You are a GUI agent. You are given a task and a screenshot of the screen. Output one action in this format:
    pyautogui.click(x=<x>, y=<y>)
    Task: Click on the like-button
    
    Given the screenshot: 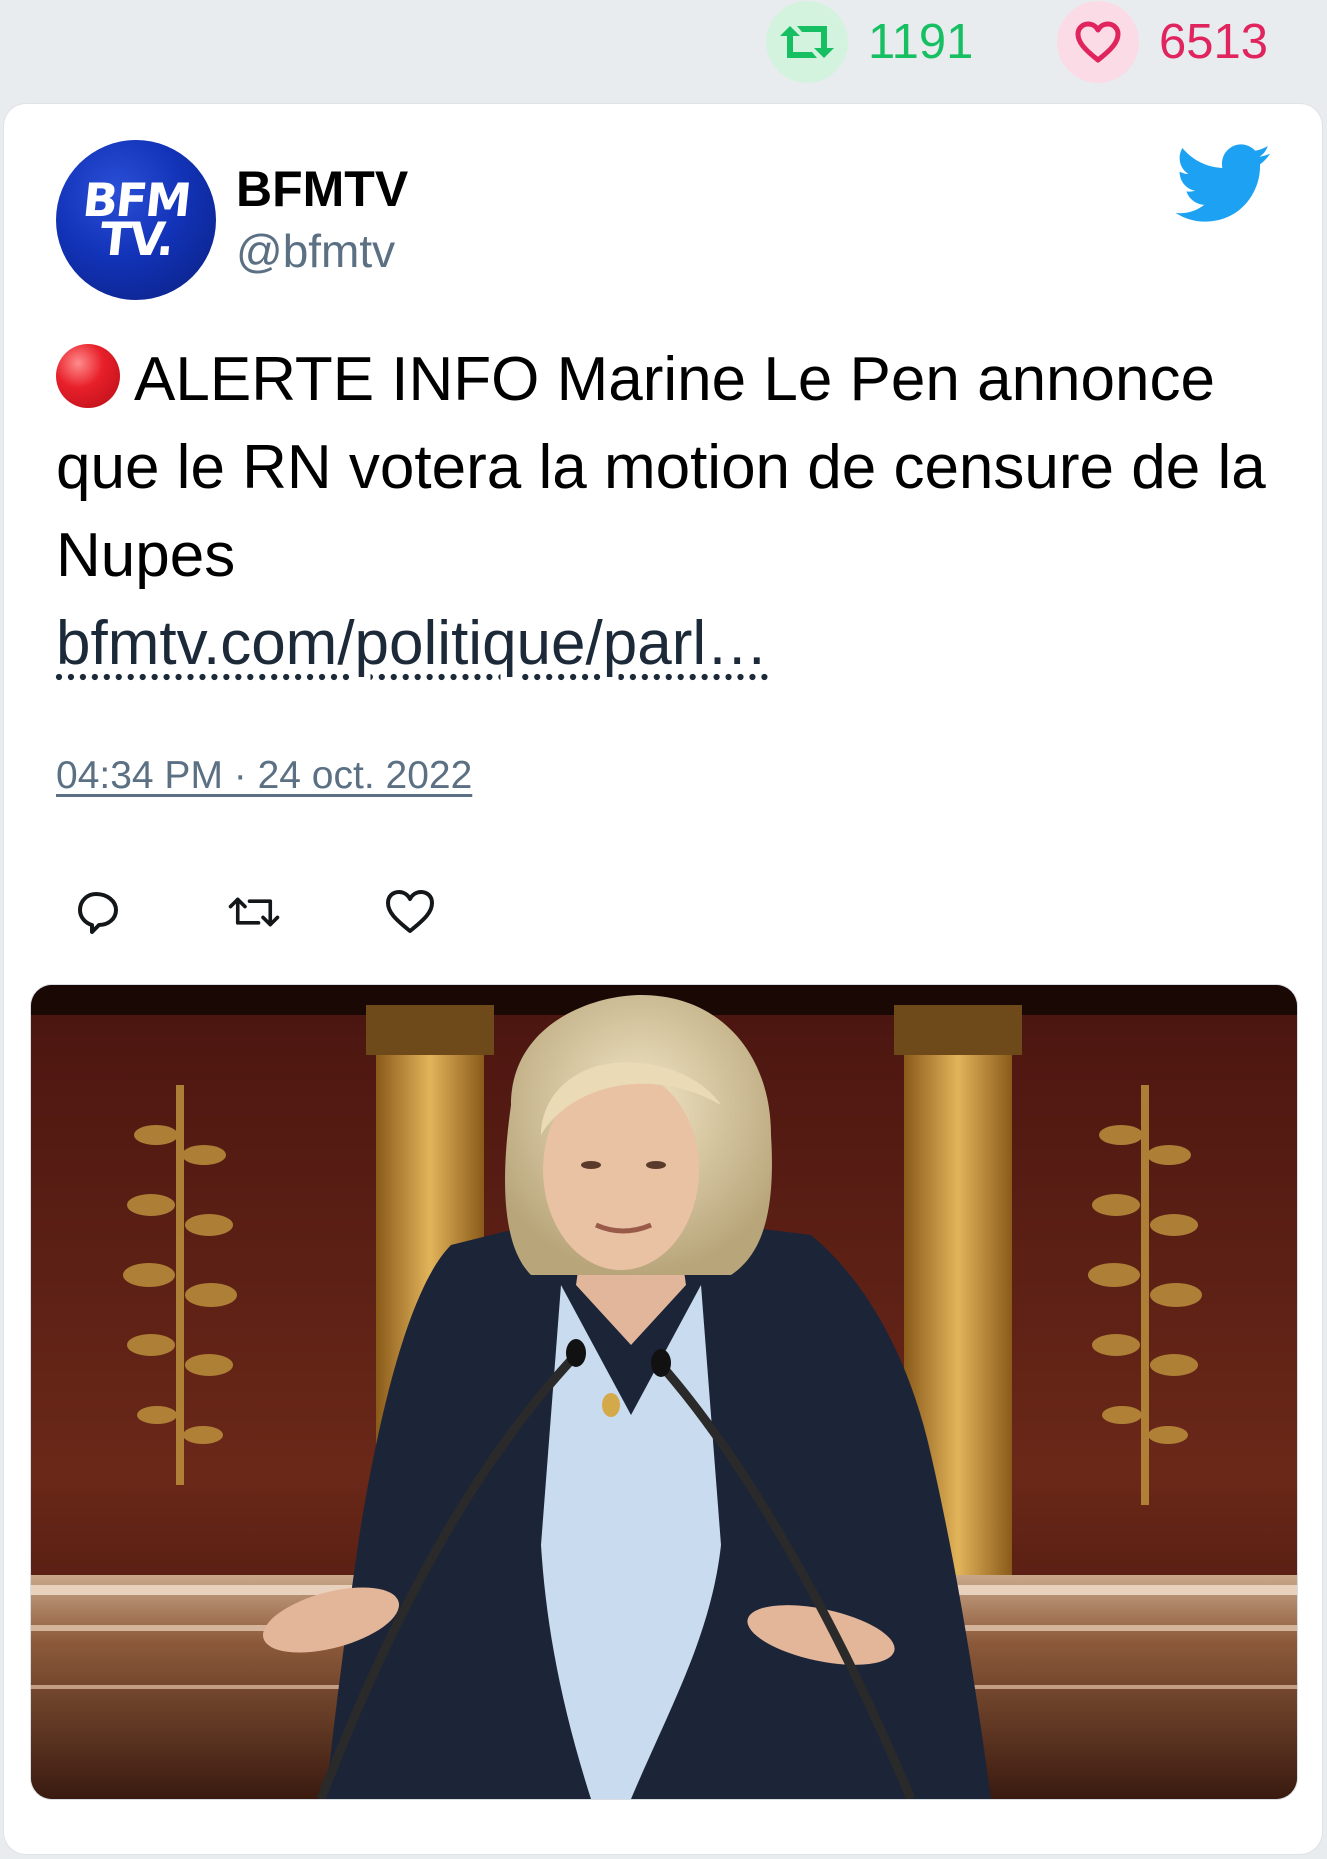 What is the action you would take?
    pyautogui.click(x=410, y=912)
    